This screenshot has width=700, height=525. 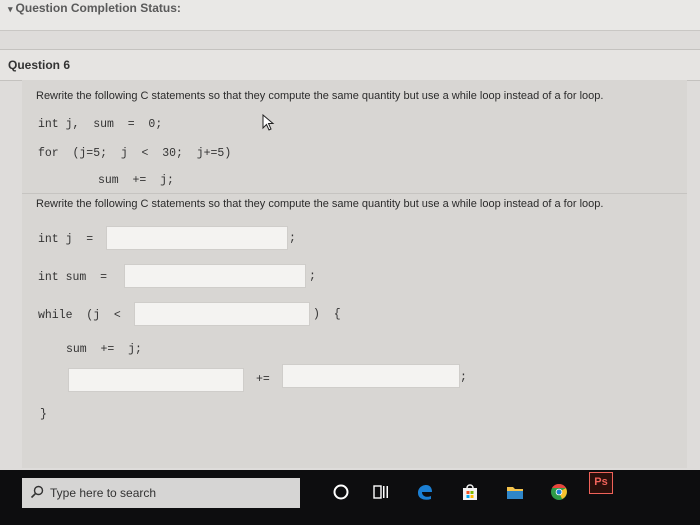 I want to click on cortana-icon, so click(x=341, y=492).